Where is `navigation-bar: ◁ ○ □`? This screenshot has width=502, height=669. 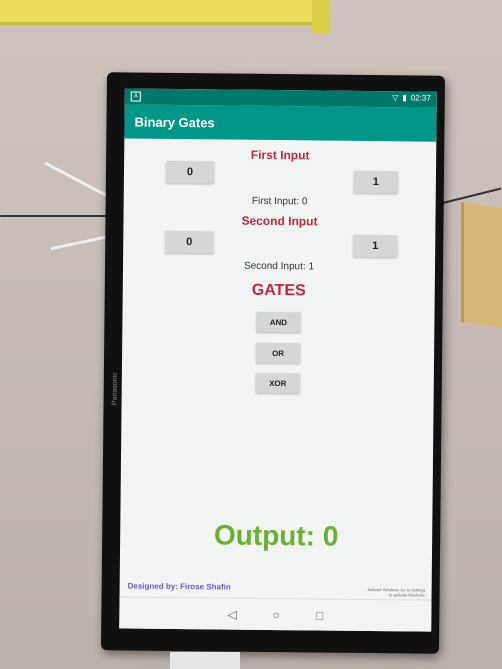
navigation-bar: ◁ ○ □ is located at coordinates (275, 614).